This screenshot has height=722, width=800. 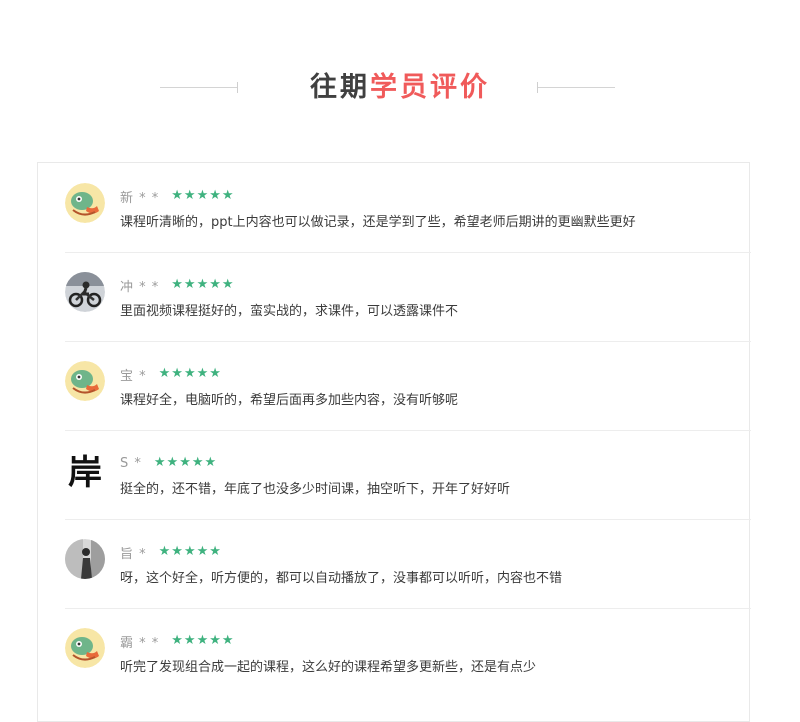 I want to click on review-text: 课程好全，电脑听的，希望后面再多加些内容，没有听够呢, so click(x=289, y=400).